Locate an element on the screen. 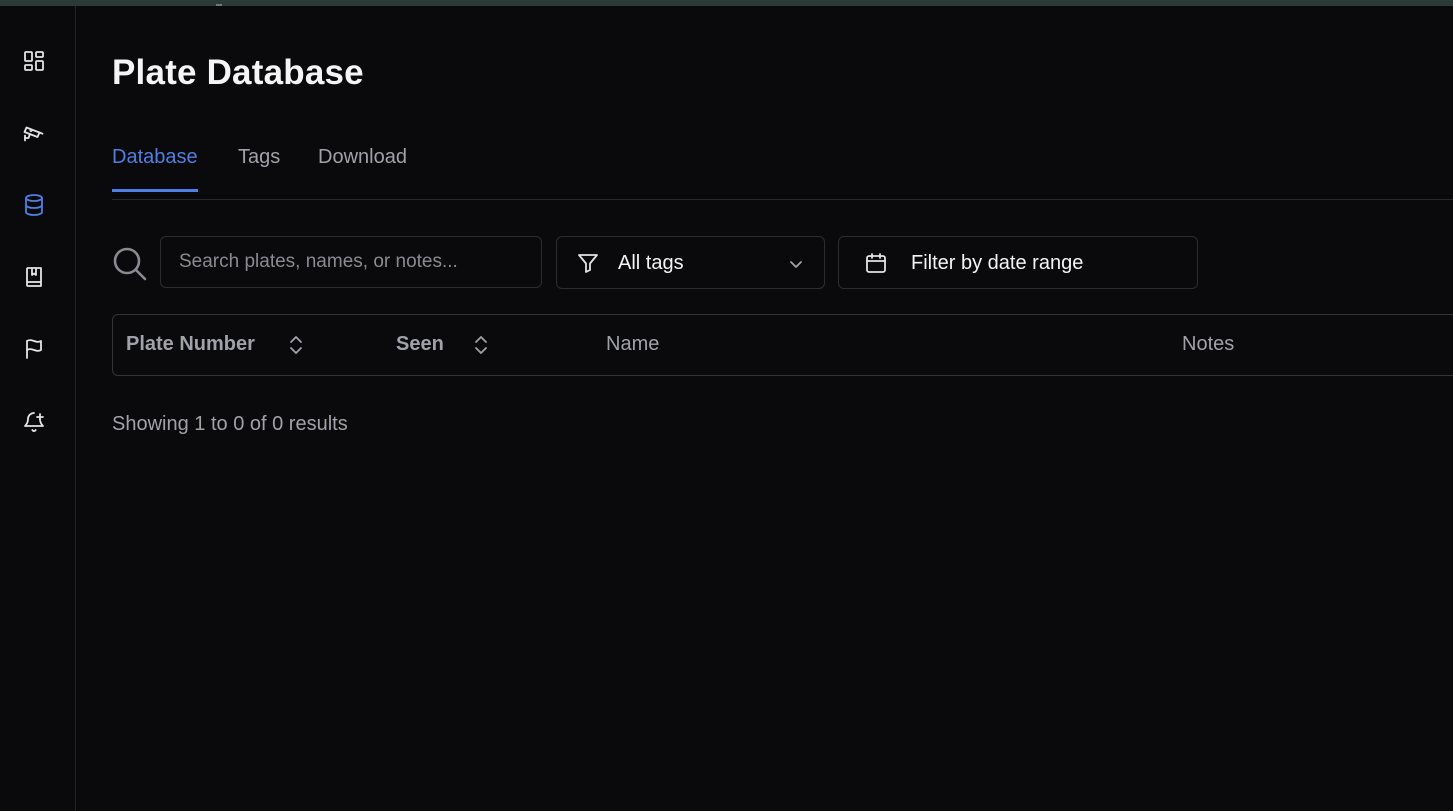 Image resolution: width=1453 pixels, height=811 pixels. sidebar-item-flags is located at coordinates (34, 349).